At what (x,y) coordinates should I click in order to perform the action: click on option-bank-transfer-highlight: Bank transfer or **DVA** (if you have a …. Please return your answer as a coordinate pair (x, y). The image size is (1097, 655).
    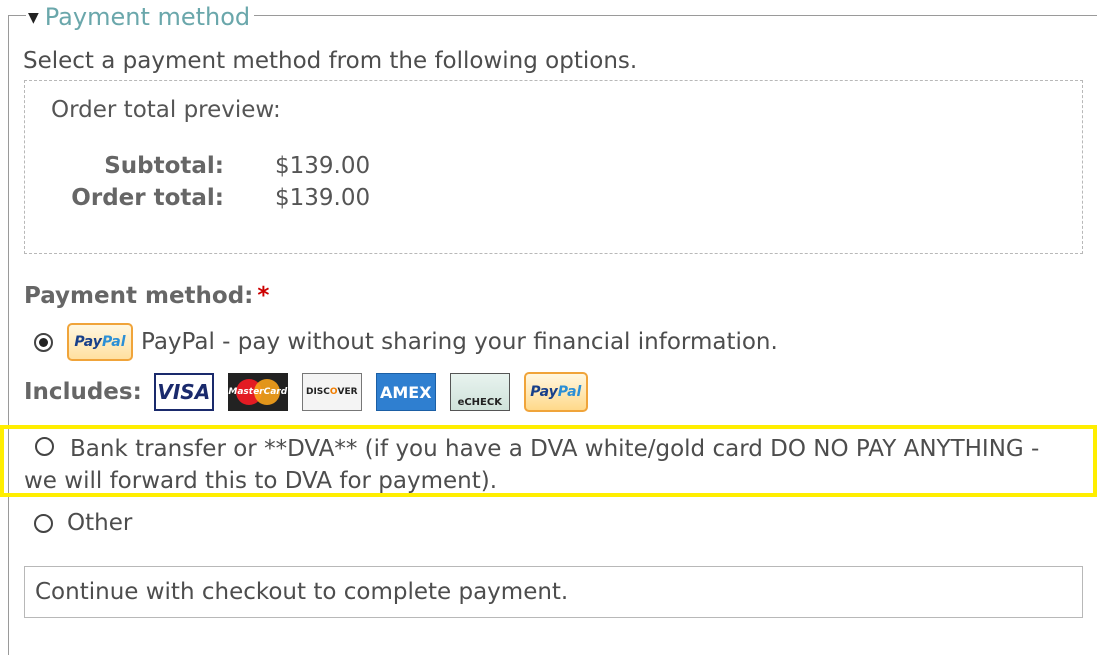
    Looking at the image, I should click on (548, 461).